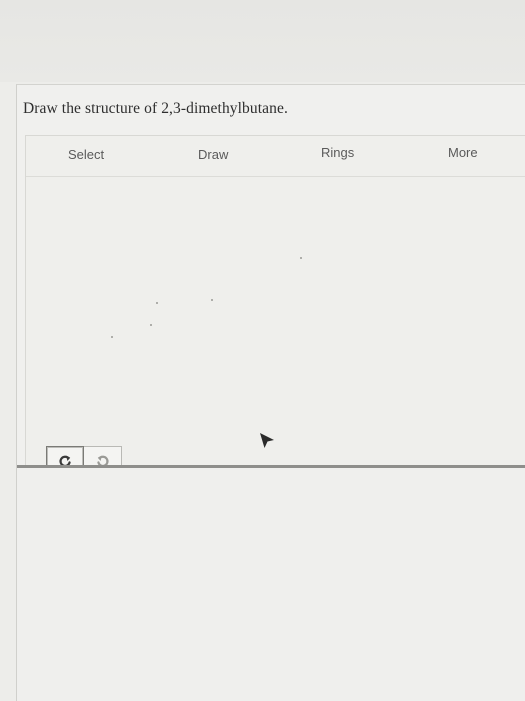 Image resolution: width=525 pixels, height=701 pixels. What do you see at coordinates (262, 41) in the screenshot?
I see `browser-top-band` at bounding box center [262, 41].